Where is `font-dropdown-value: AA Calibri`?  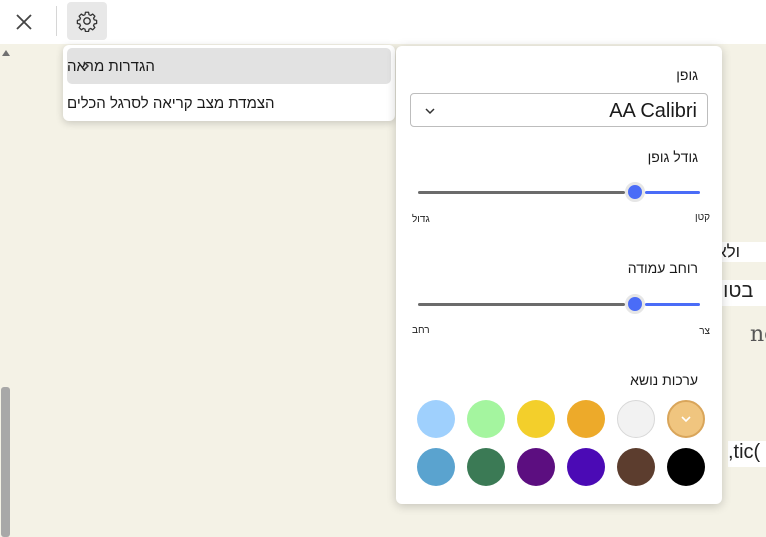 font-dropdown-value: AA Calibri is located at coordinates (653, 111).